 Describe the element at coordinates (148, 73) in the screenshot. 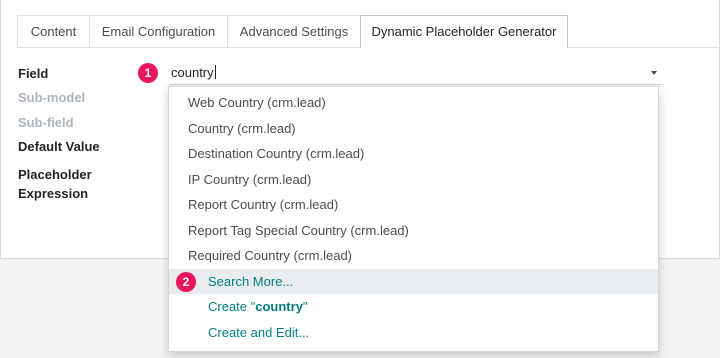

I see `step-badge-1: 1` at that location.